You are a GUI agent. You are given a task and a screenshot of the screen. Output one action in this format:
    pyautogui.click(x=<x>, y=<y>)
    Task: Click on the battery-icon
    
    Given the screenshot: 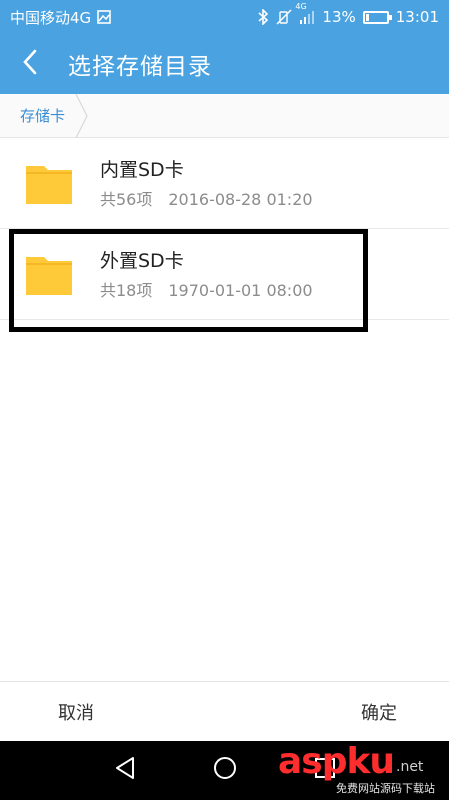 What is the action you would take?
    pyautogui.click(x=377, y=17)
    